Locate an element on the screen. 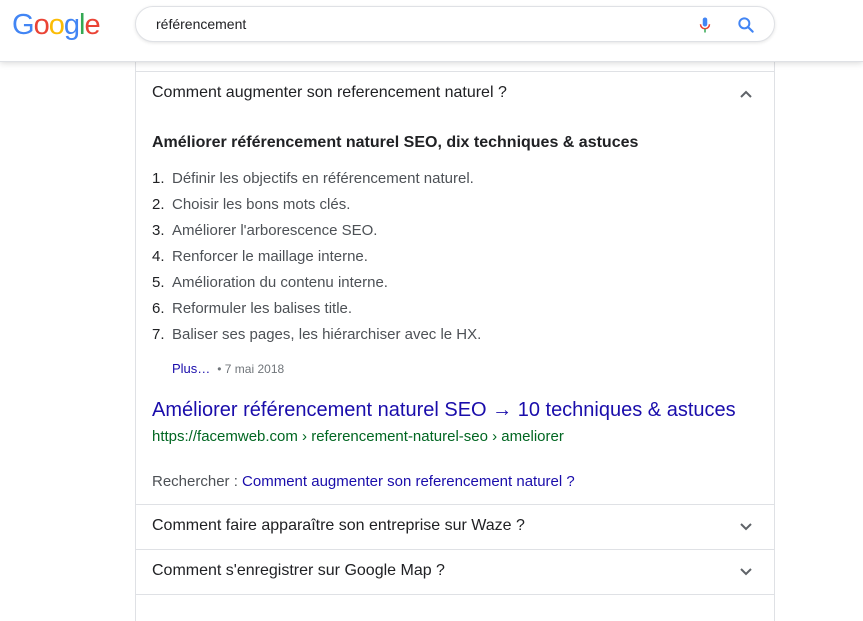 Image resolution: width=863 pixels, height=621 pixels. list-item: 6. Reformuler les balises title. is located at coordinates (316, 312).